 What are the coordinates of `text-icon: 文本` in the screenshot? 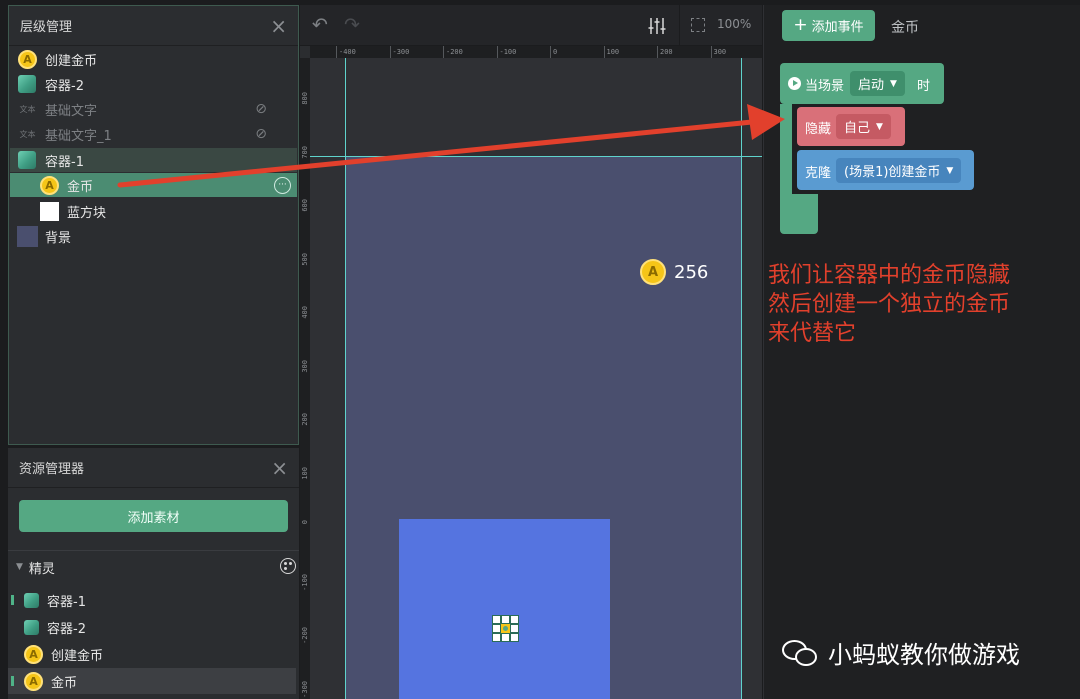 It's located at (27, 109).